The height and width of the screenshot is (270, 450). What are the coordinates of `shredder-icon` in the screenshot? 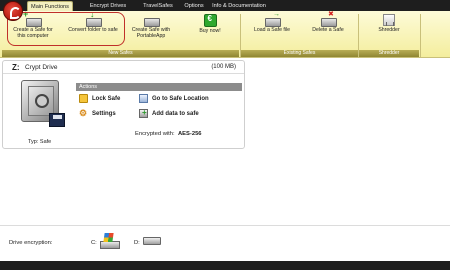 It's located at (389, 20).